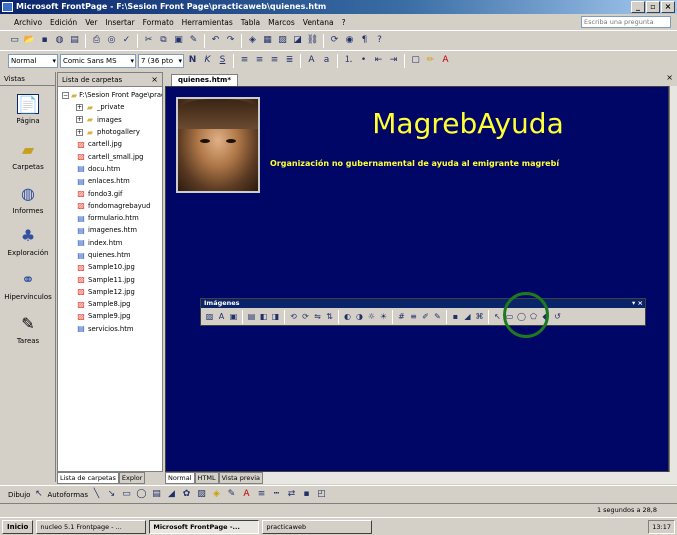 Image resolution: width=677 pixels, height=535 pixels. What do you see at coordinates (29, 40) in the screenshot?
I see `open-icon: 📂` at bounding box center [29, 40].